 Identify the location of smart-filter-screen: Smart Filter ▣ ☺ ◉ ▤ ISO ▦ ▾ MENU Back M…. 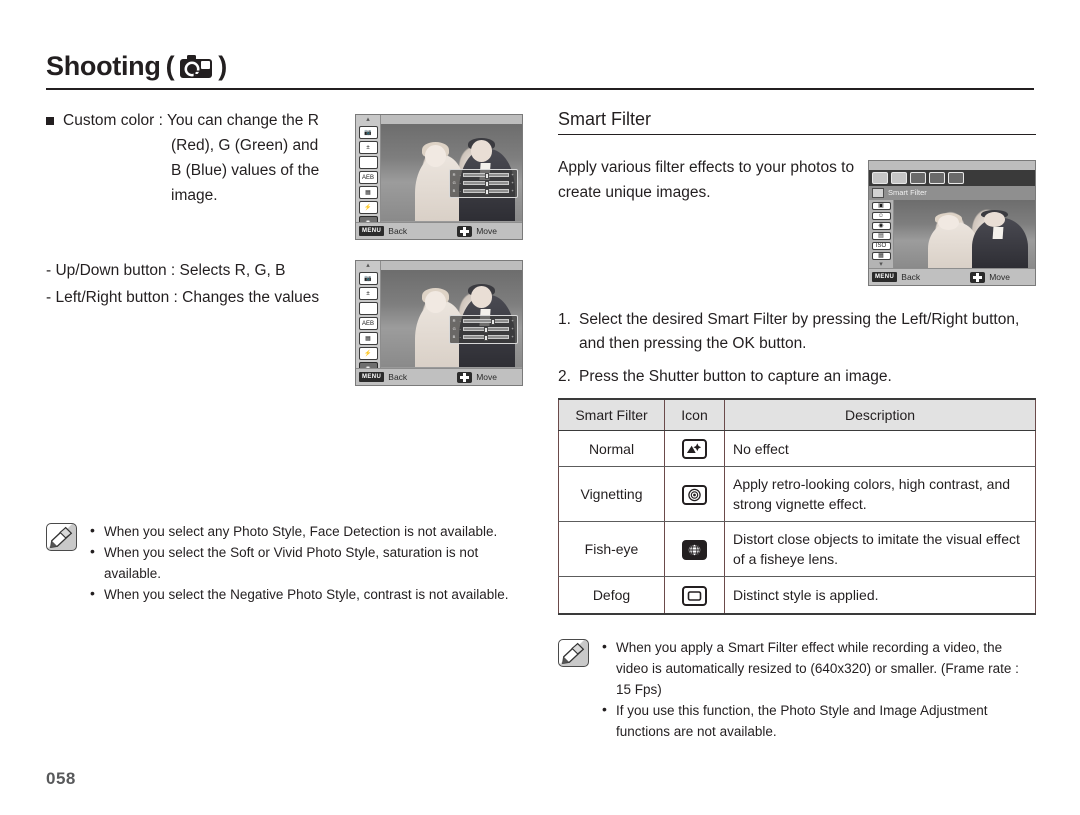
(952, 223).